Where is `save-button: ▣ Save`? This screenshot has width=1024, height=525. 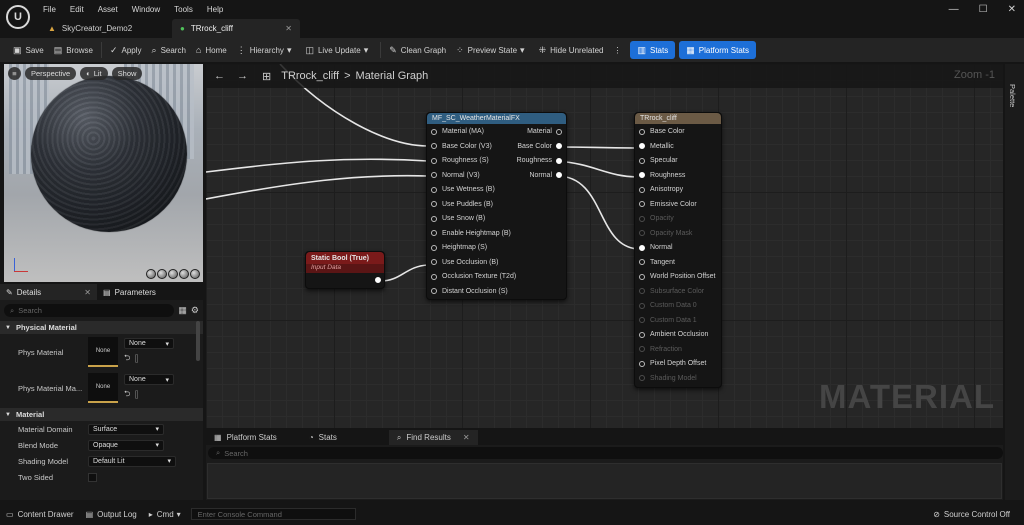 save-button: ▣ Save is located at coordinates (28, 50).